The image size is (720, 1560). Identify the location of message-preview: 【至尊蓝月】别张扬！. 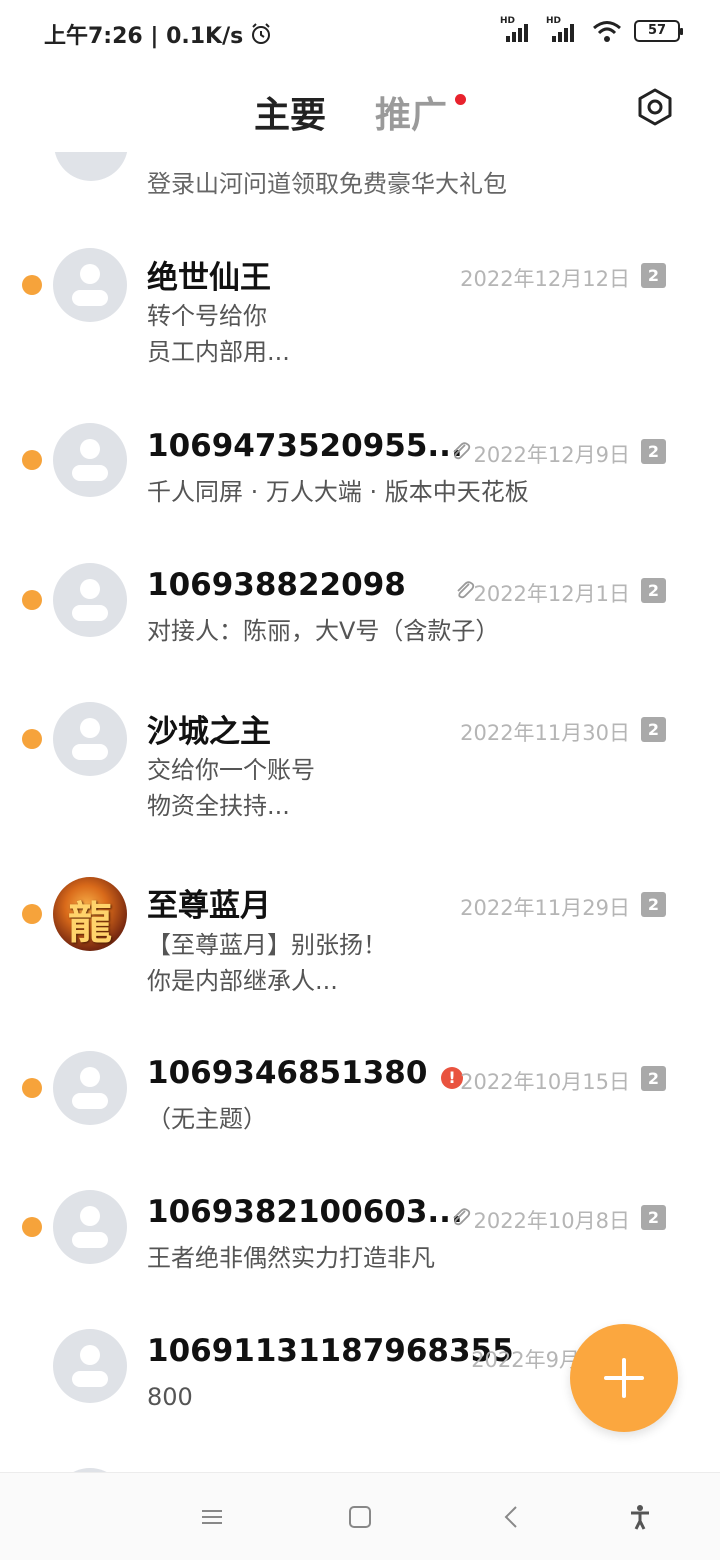
(267, 945).